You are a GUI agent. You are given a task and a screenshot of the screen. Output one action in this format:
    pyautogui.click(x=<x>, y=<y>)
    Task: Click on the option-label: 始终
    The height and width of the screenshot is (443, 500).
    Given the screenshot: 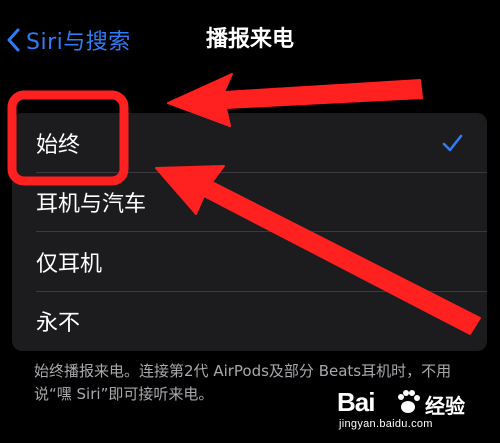 What is the action you would take?
    pyautogui.click(x=58, y=145)
    